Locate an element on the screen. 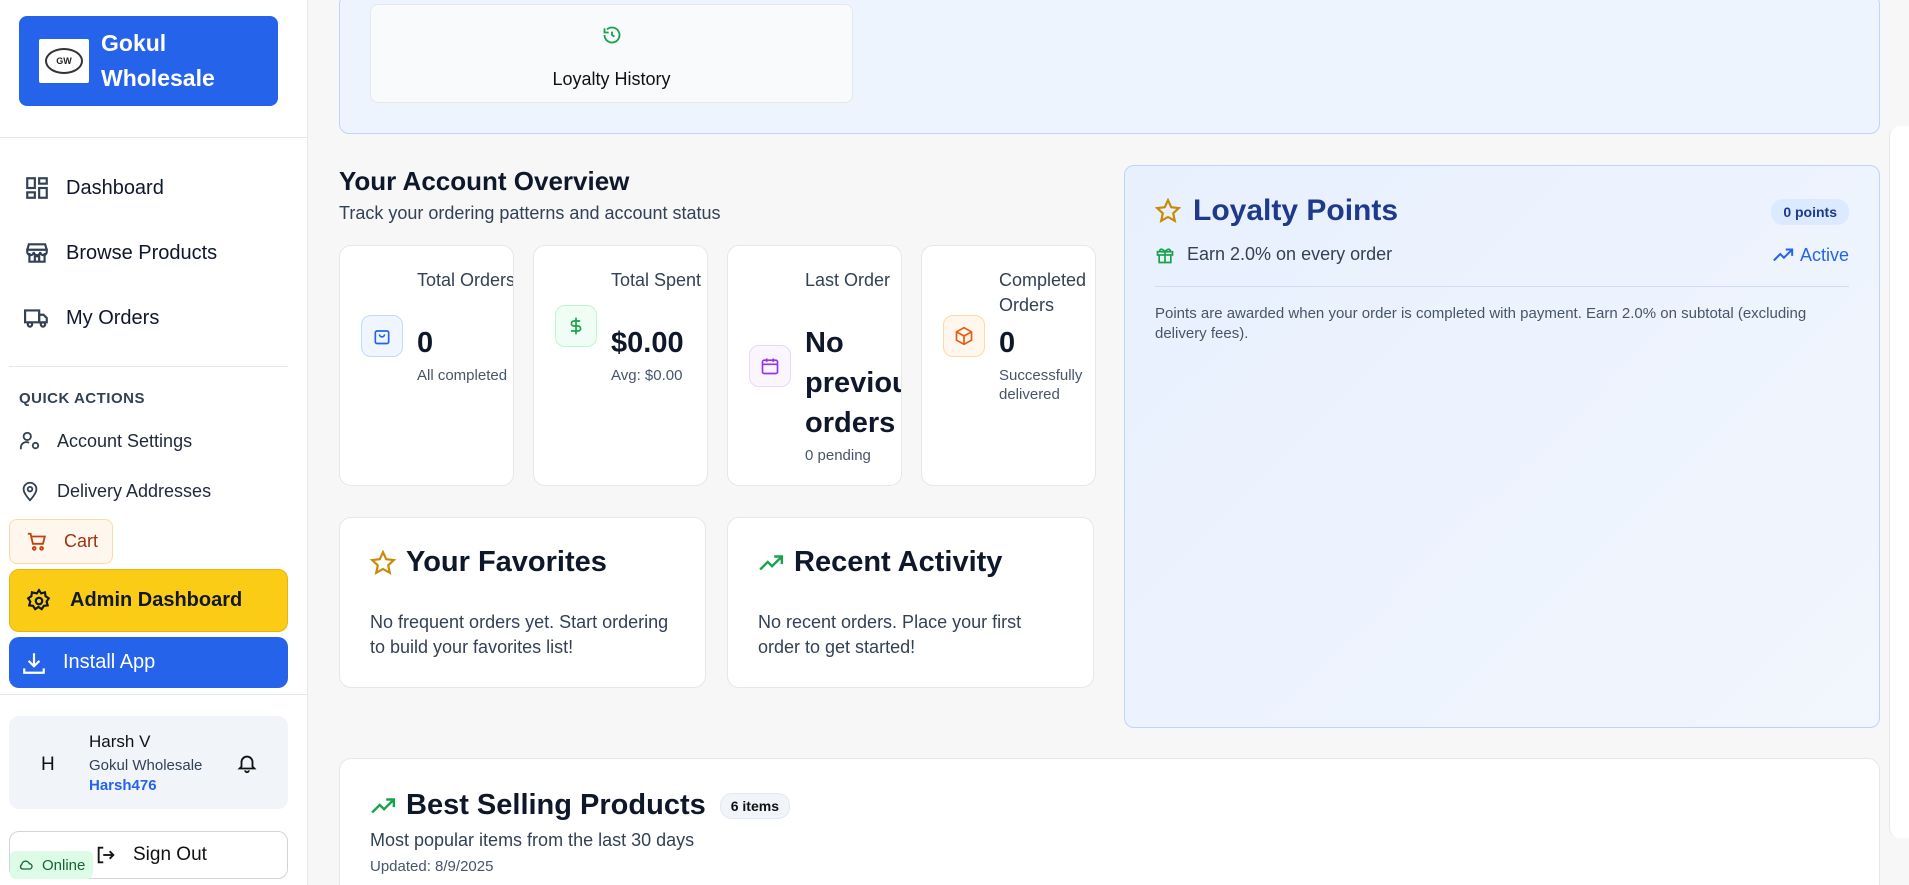  sign-out-label: Sign Out is located at coordinates (170, 854).